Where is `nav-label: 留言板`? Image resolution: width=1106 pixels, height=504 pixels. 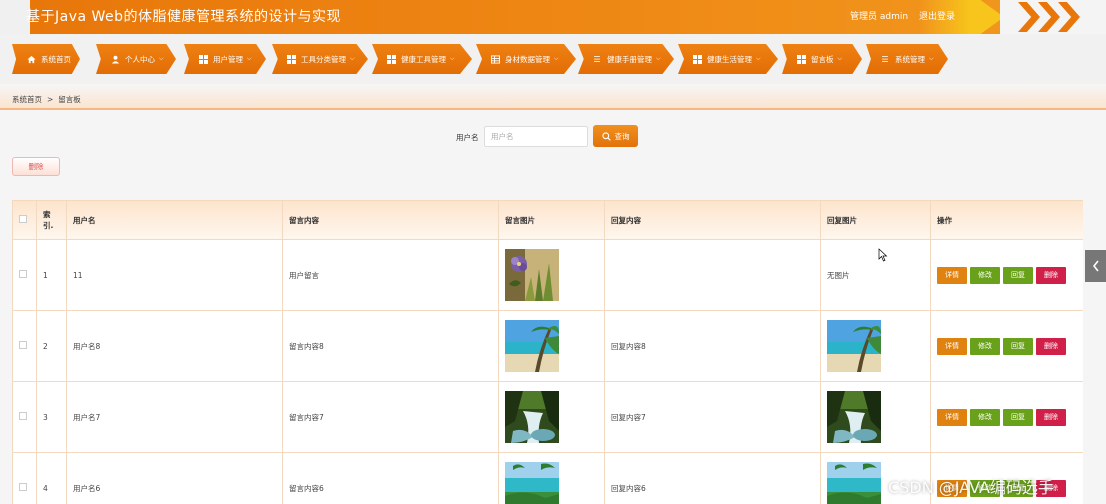
nav-label: 留言板 is located at coordinates (822, 59).